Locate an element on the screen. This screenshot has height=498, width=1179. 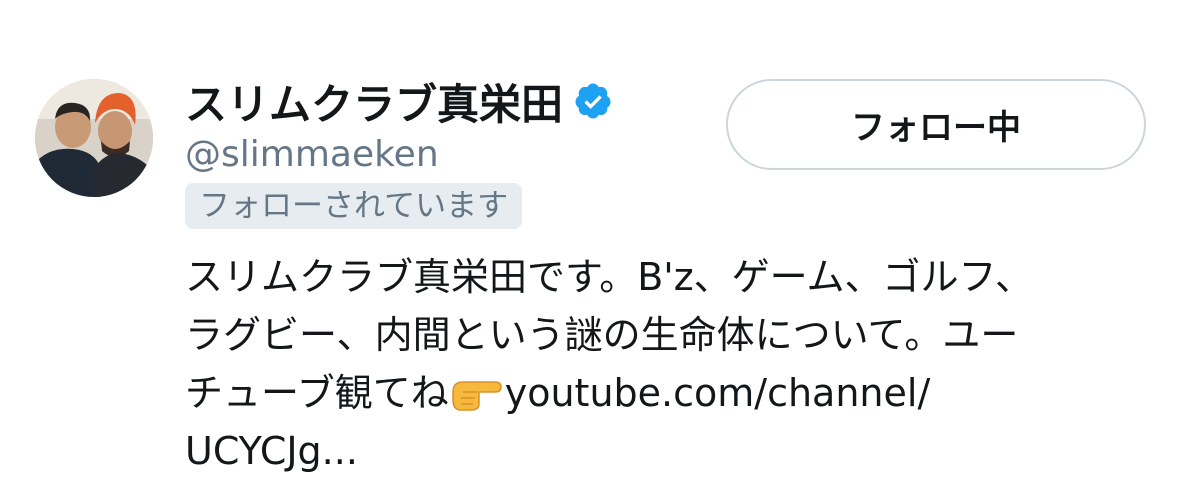
bio-line-3: チューブ観てね youtube.com/channel/ is located at coordinates (665, 393).